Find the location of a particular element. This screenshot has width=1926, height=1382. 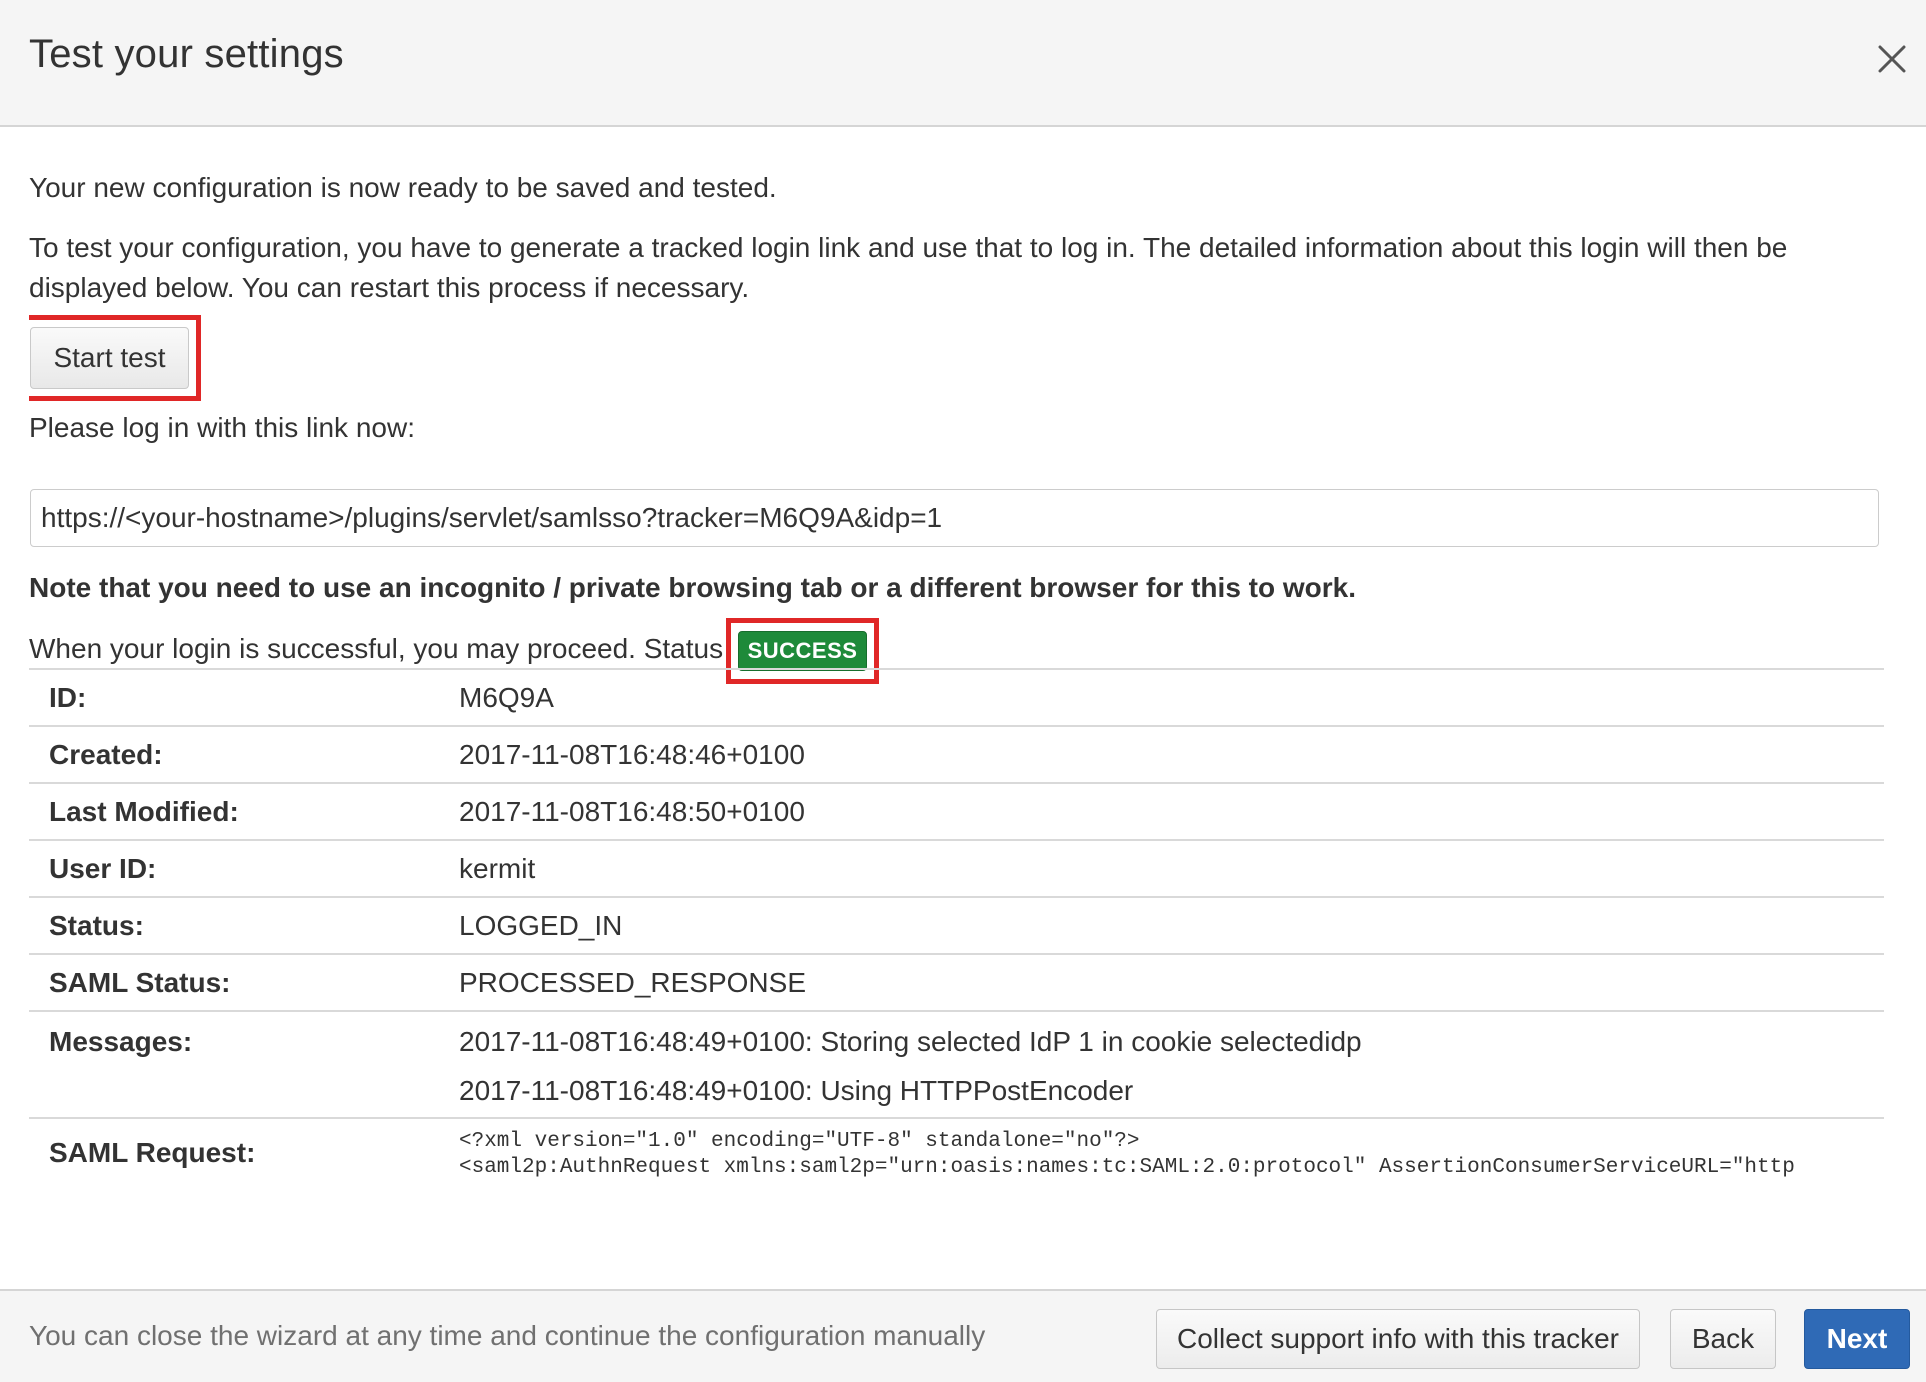

row-value: LOGGED_IN is located at coordinates (541, 925).